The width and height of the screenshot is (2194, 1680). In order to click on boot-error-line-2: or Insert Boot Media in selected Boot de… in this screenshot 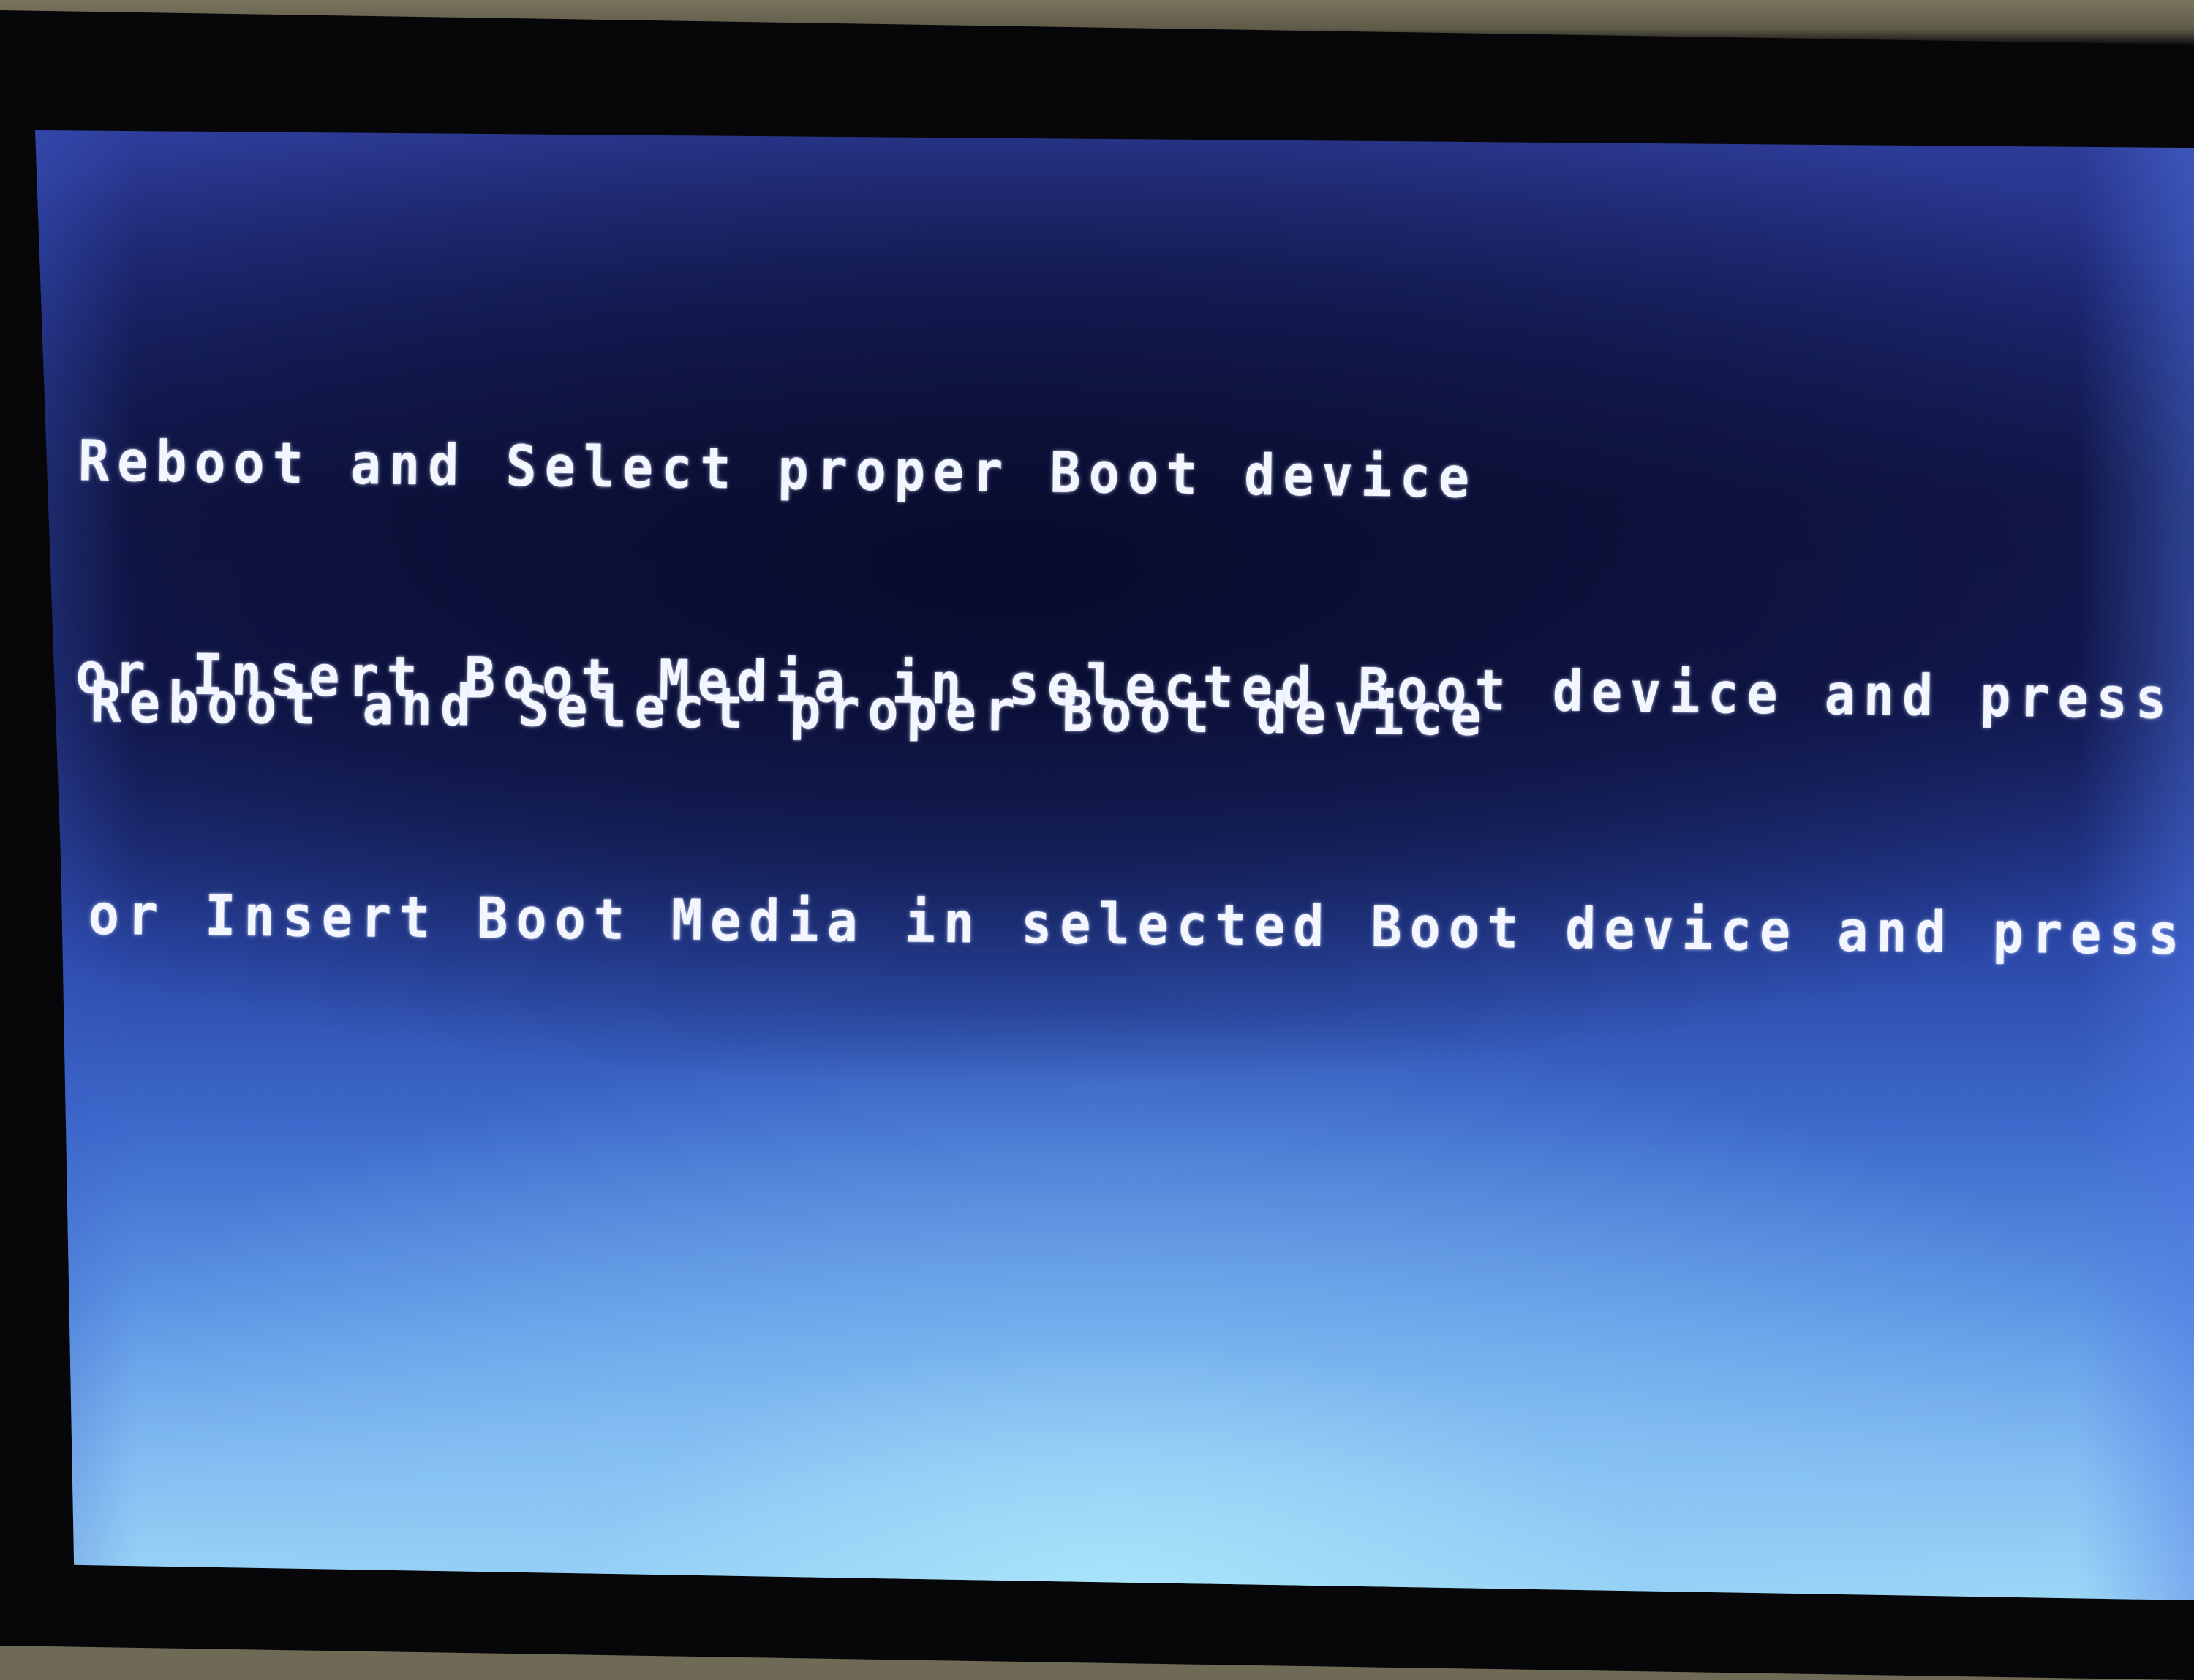, I will do `click(1141, 926)`.